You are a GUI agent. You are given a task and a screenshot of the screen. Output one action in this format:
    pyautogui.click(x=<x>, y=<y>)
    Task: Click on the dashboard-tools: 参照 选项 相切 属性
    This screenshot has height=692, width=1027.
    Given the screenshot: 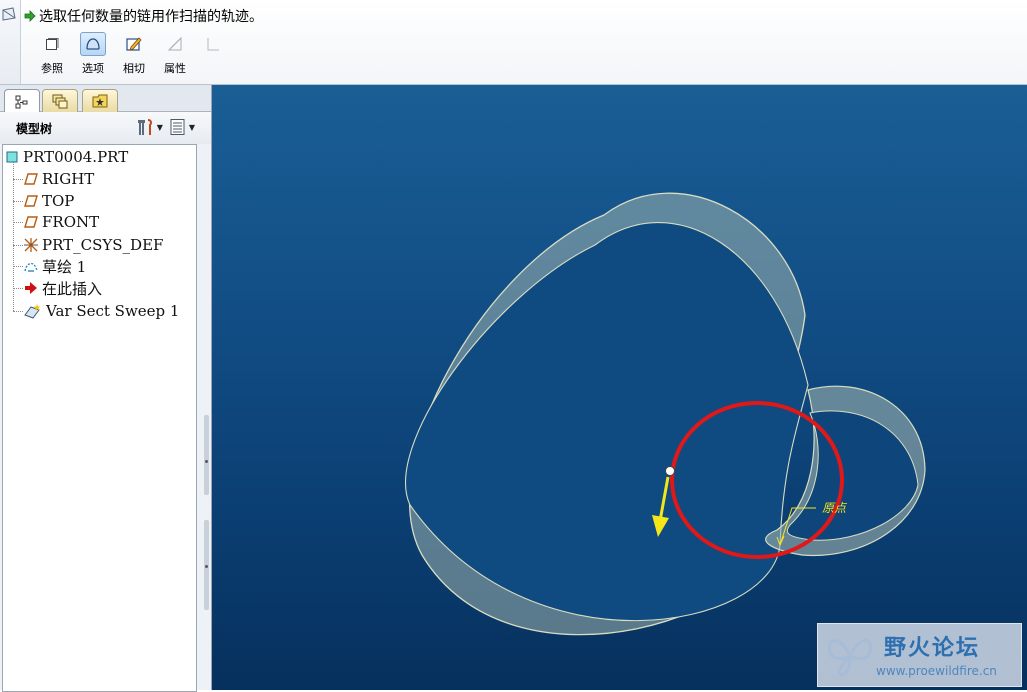 What is the action you would take?
    pyautogui.click(x=128, y=54)
    